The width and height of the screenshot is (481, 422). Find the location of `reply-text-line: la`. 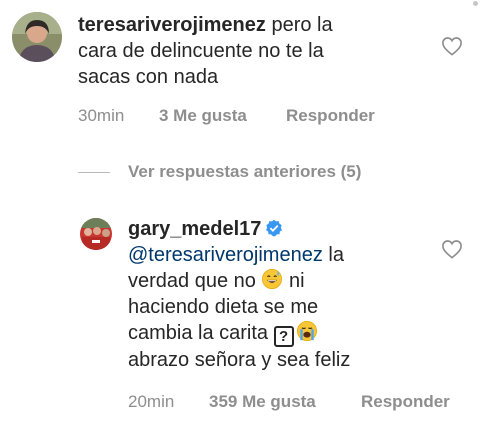

reply-text-line: la is located at coordinates (333, 255).